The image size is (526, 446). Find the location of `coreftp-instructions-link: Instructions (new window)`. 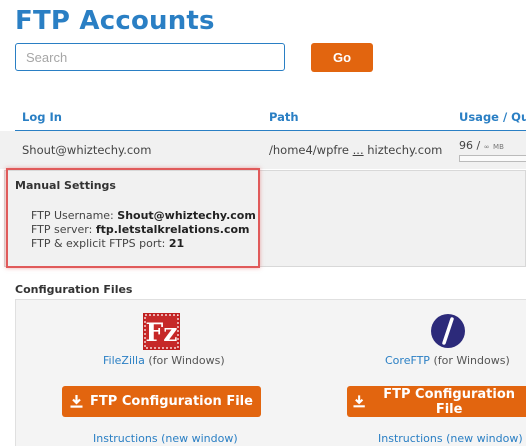

coreftp-instructions-link: Instructions (new window) is located at coordinates (450, 438).